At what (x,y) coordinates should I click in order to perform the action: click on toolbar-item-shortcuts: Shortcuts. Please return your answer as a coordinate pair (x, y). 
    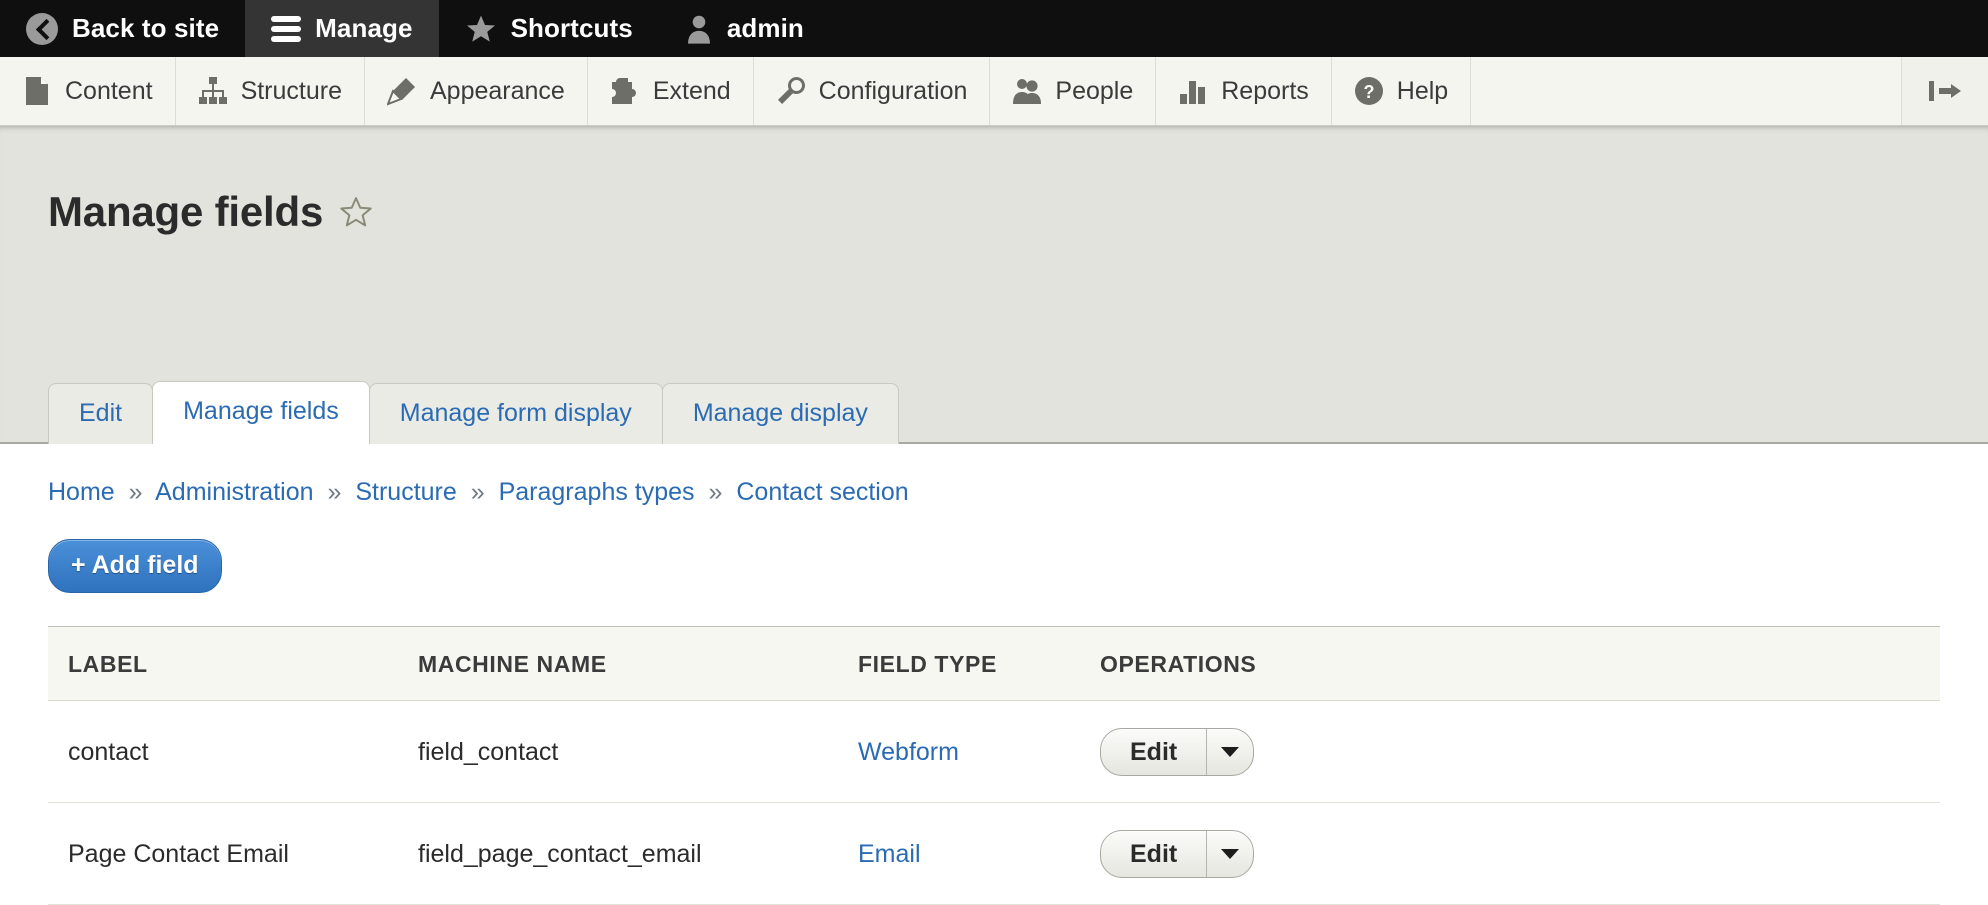
    Looking at the image, I should click on (549, 28).